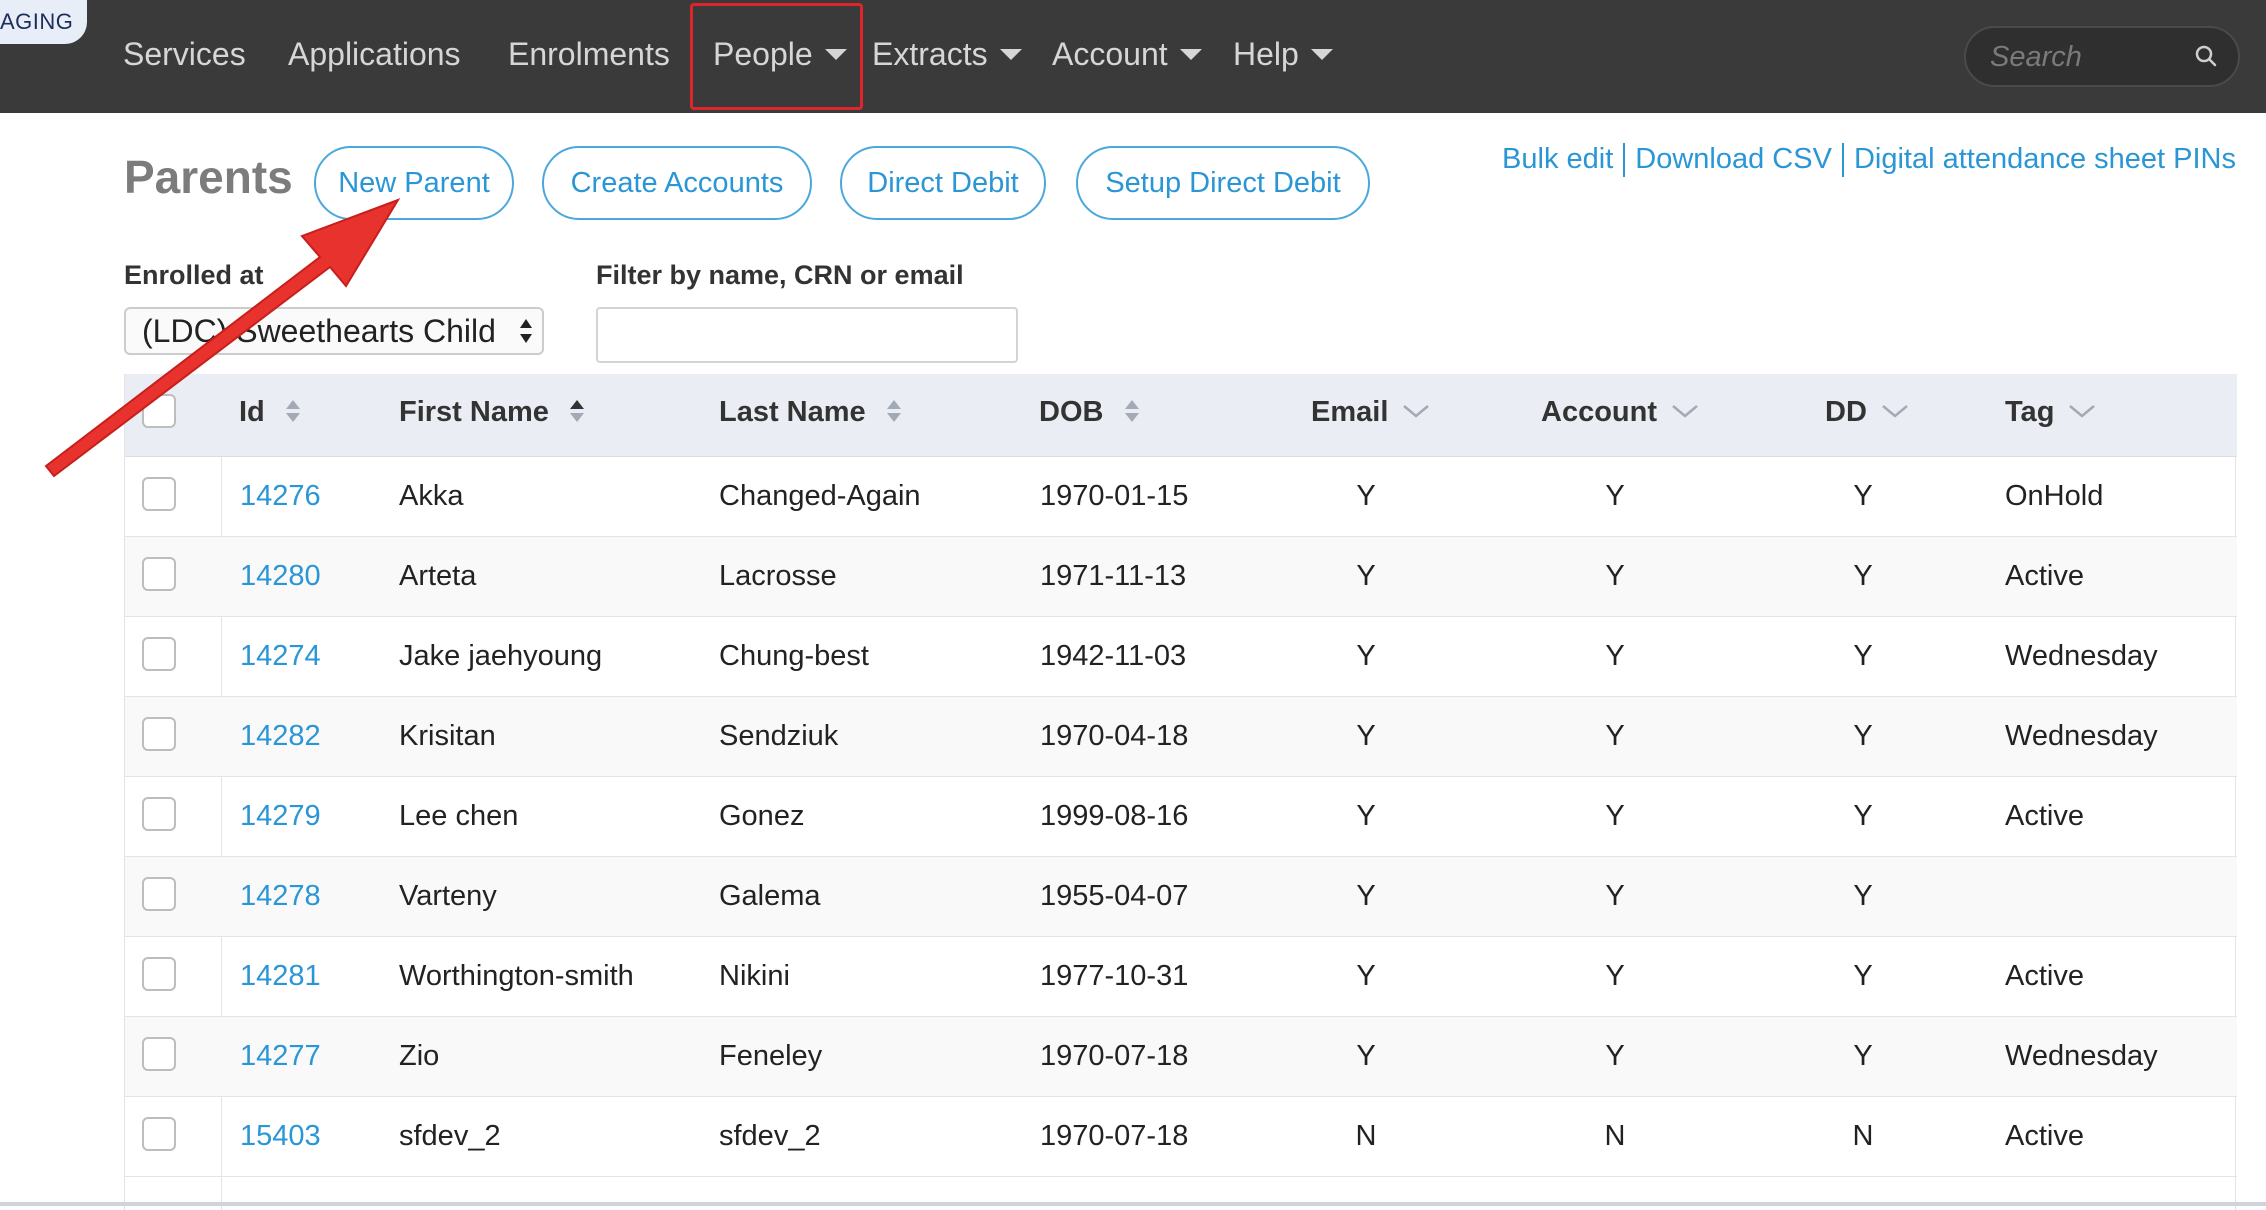  I want to click on enrolled-at-select: (LDC) Sweethearts Child, so click(334, 331).